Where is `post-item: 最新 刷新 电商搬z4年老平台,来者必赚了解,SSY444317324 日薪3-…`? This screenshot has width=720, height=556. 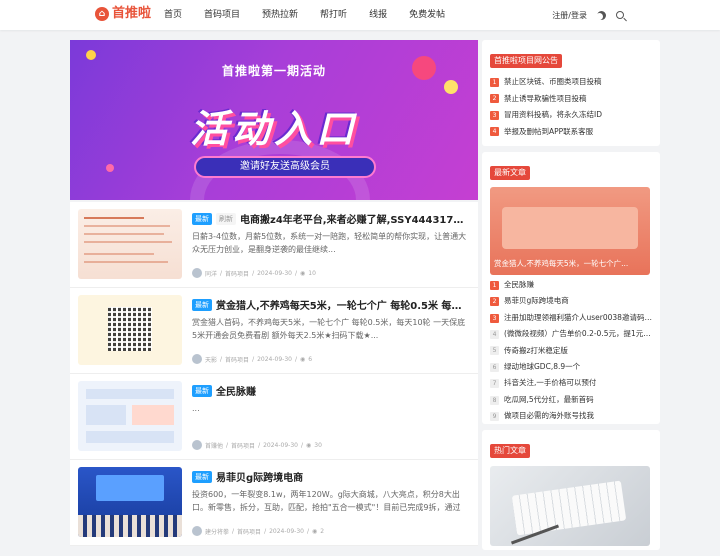
post-item: 最新 刷新 电商搬z4年老平台,来者必赚了解,SSY444317324 日薪3-… is located at coordinates (274, 245).